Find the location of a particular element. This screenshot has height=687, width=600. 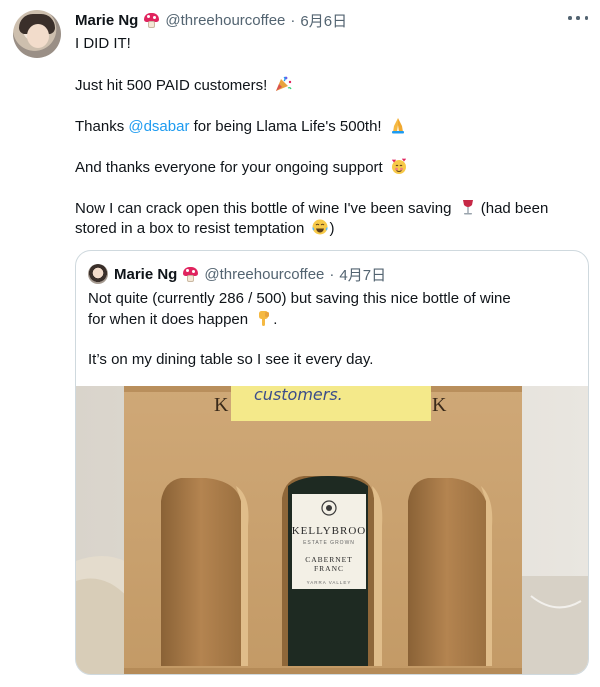

quoted-line-2-end: . is located at coordinates (275, 319).